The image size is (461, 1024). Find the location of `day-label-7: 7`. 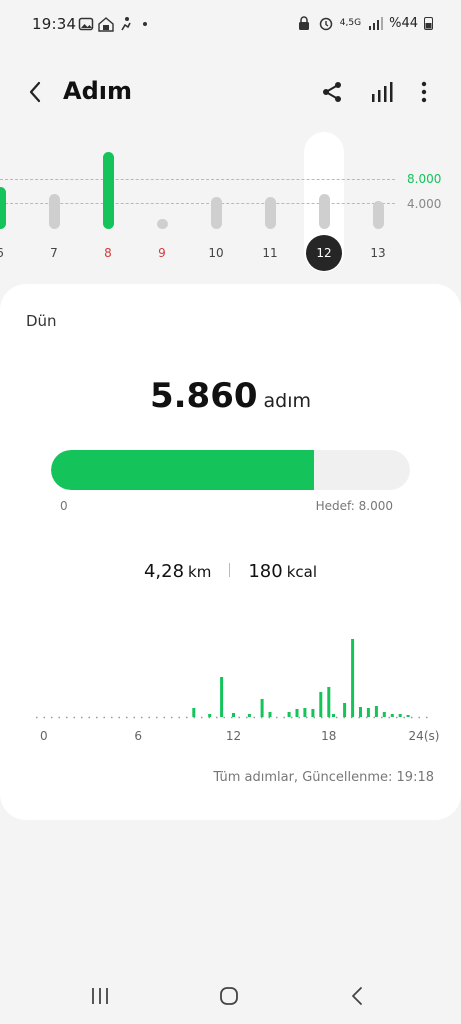

day-label-7: 7 is located at coordinates (54, 253).